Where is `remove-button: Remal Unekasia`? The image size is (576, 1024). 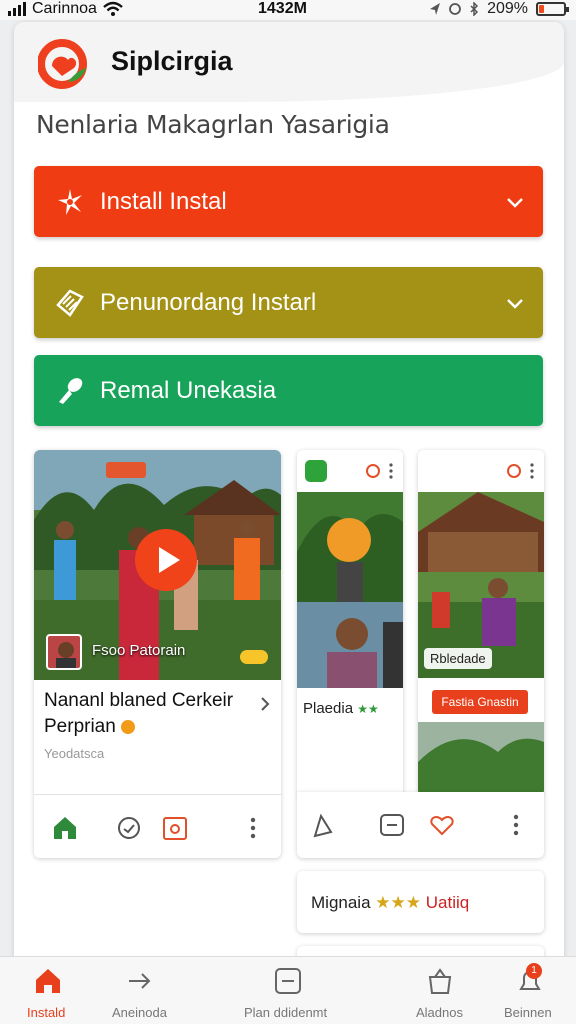 remove-button: Remal Unekasia is located at coordinates (288, 390).